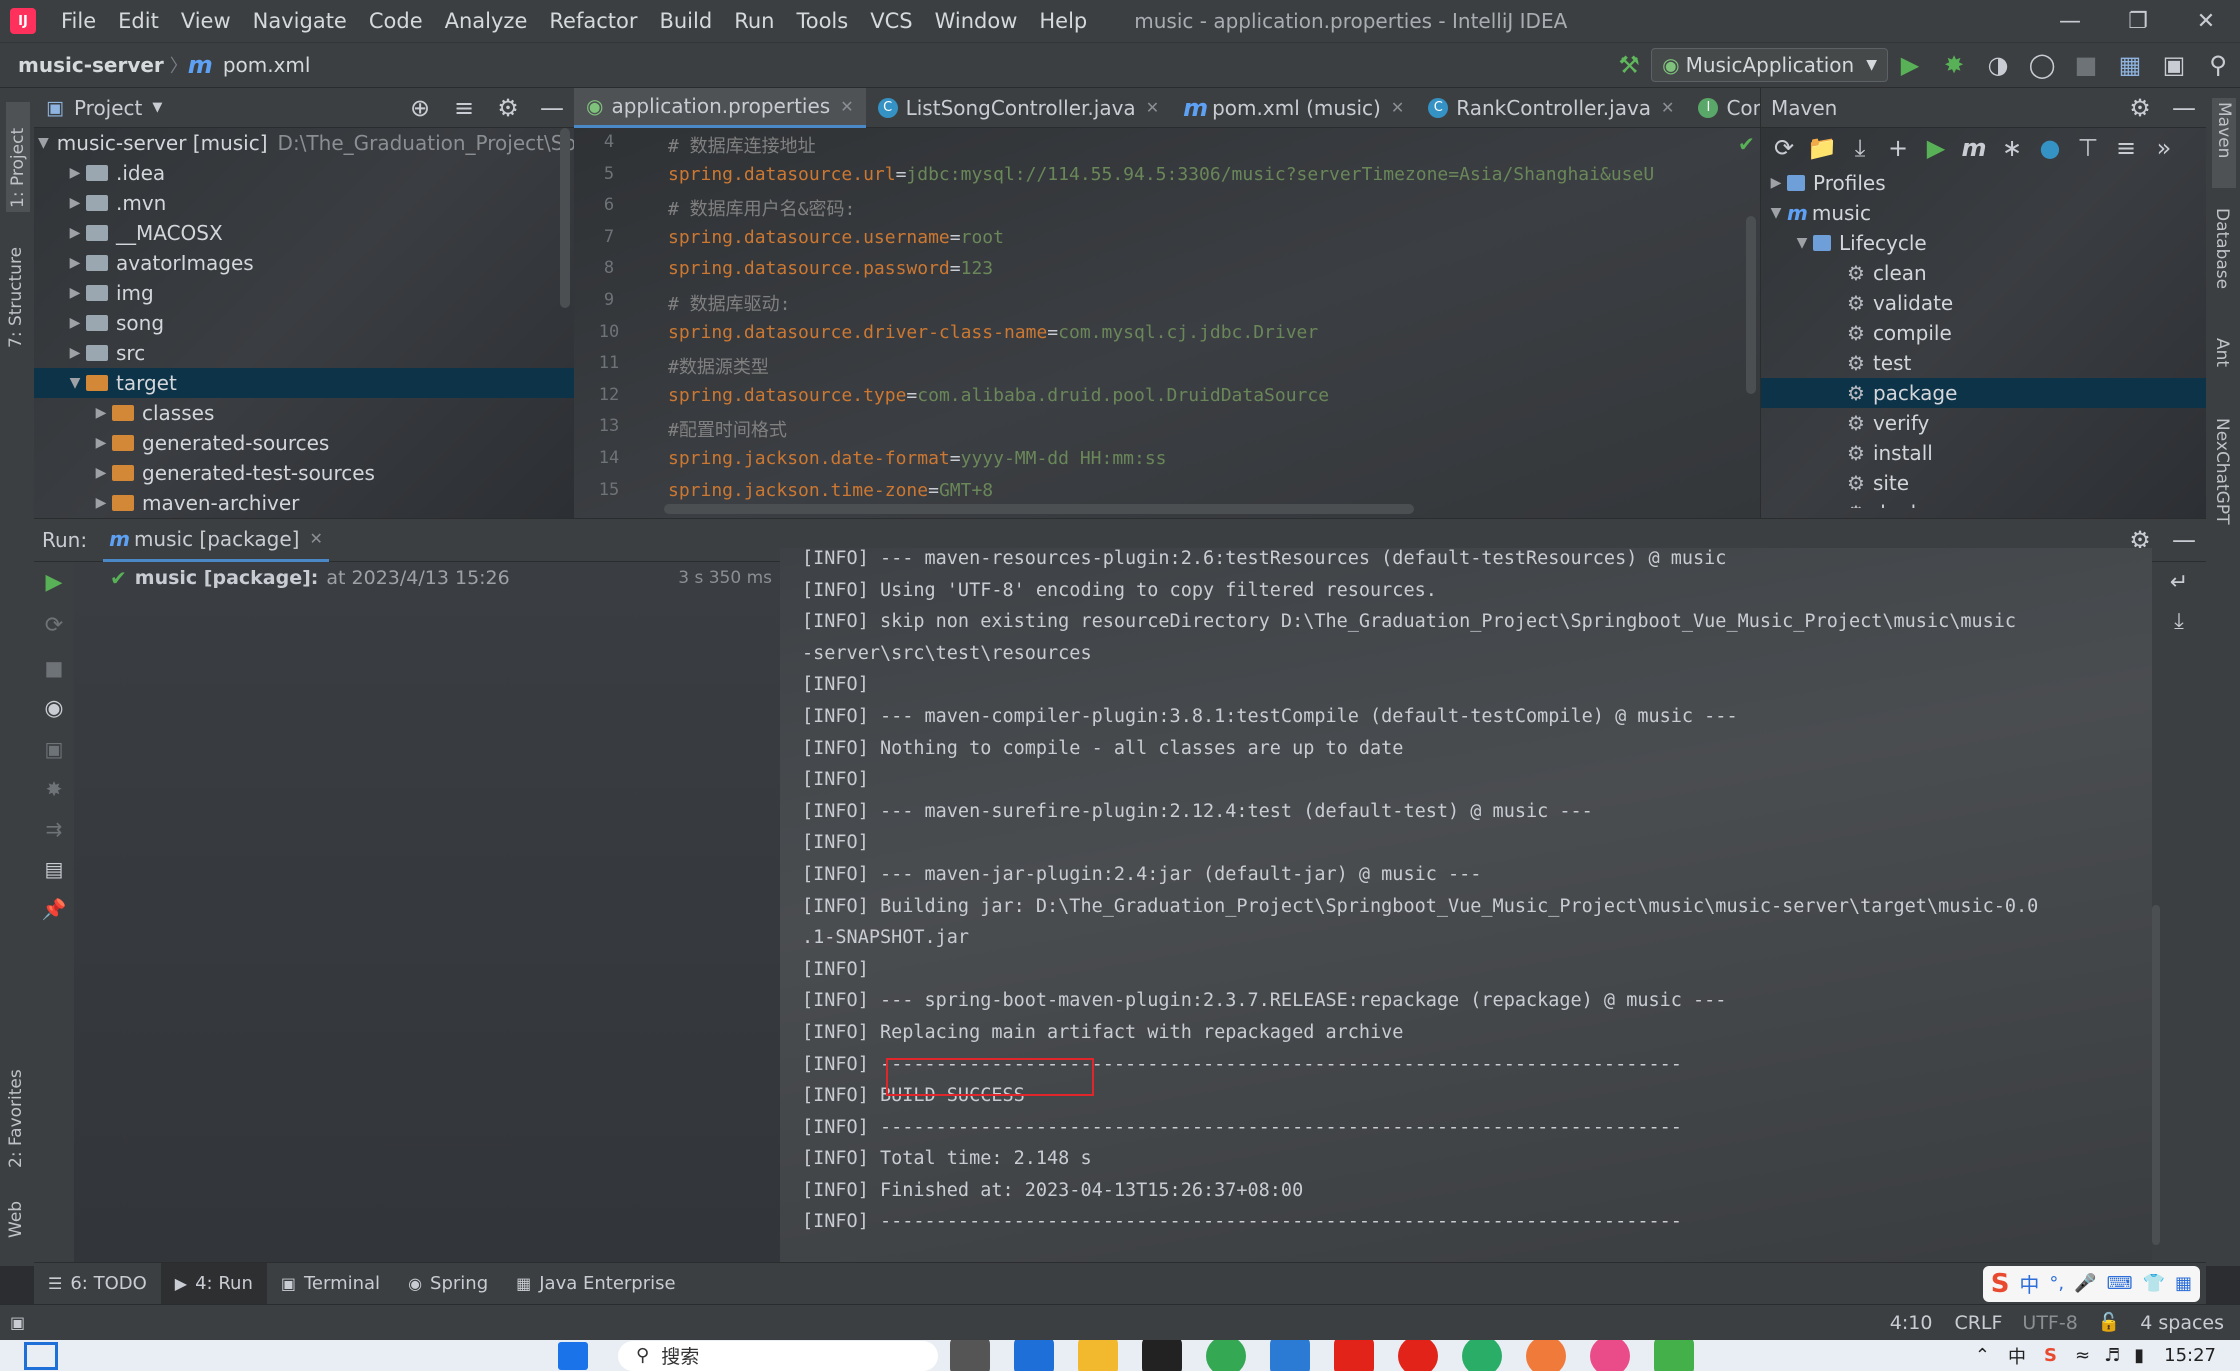 The width and height of the screenshot is (2240, 1371). What do you see at coordinates (304, 443) in the screenshot?
I see `tree-item: ▶ generated-sources` at bounding box center [304, 443].